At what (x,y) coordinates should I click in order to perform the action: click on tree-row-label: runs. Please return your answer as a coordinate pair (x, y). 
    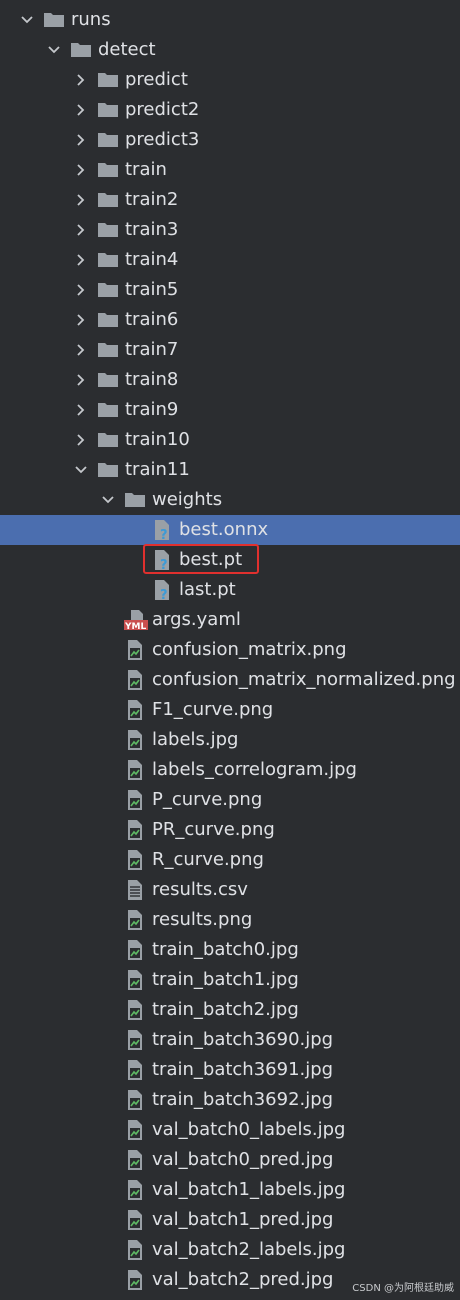
    Looking at the image, I should click on (91, 19).